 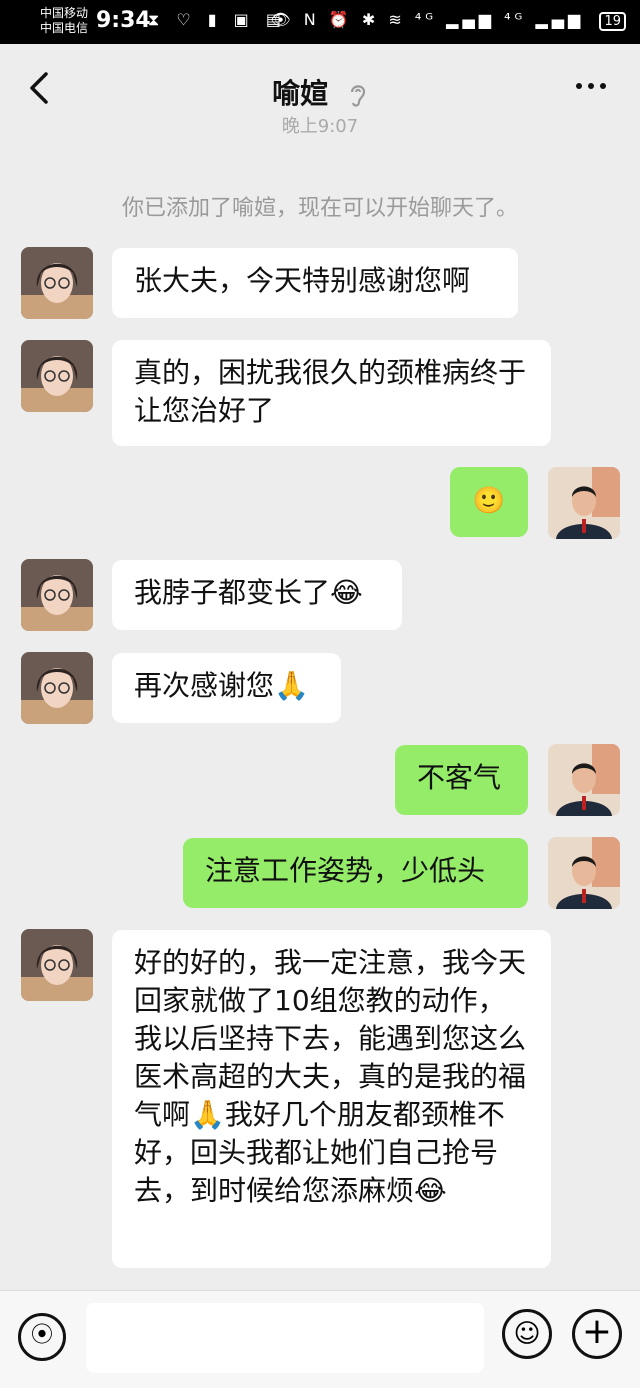 I want to click on emoji-icon: ☺, so click(x=527, y=1334).